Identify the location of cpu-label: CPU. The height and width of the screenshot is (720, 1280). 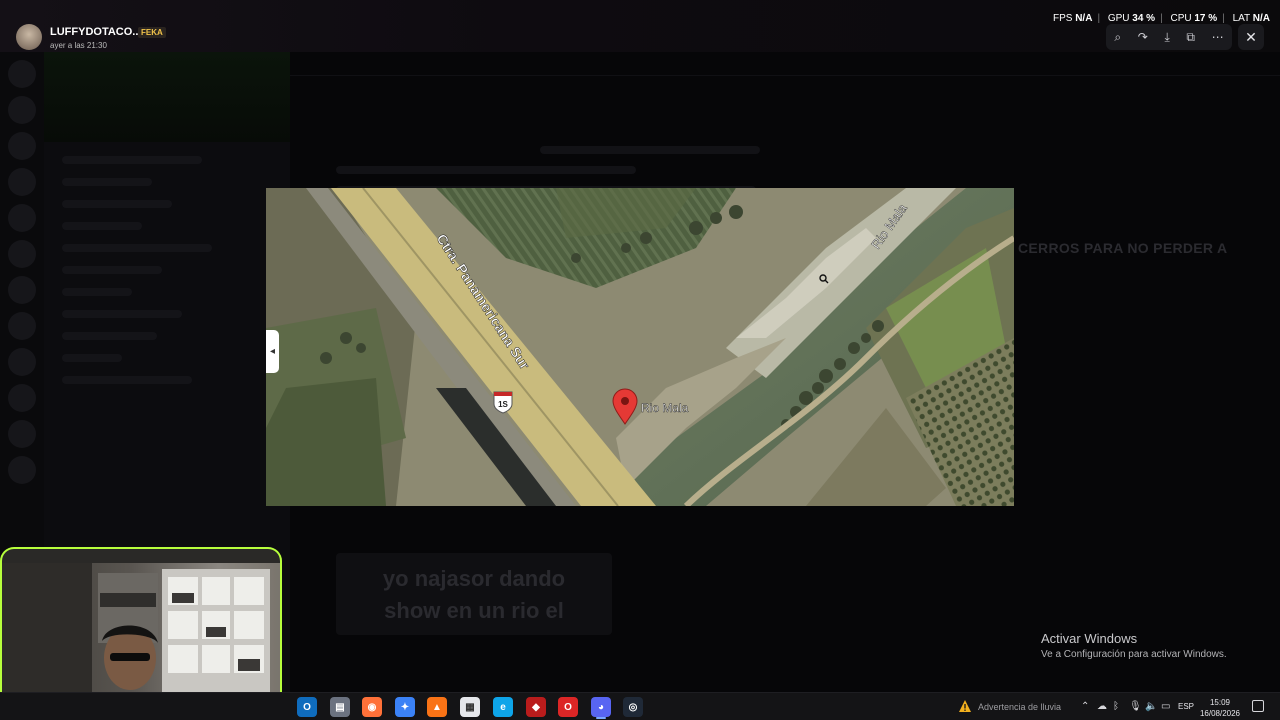
(1181, 18).